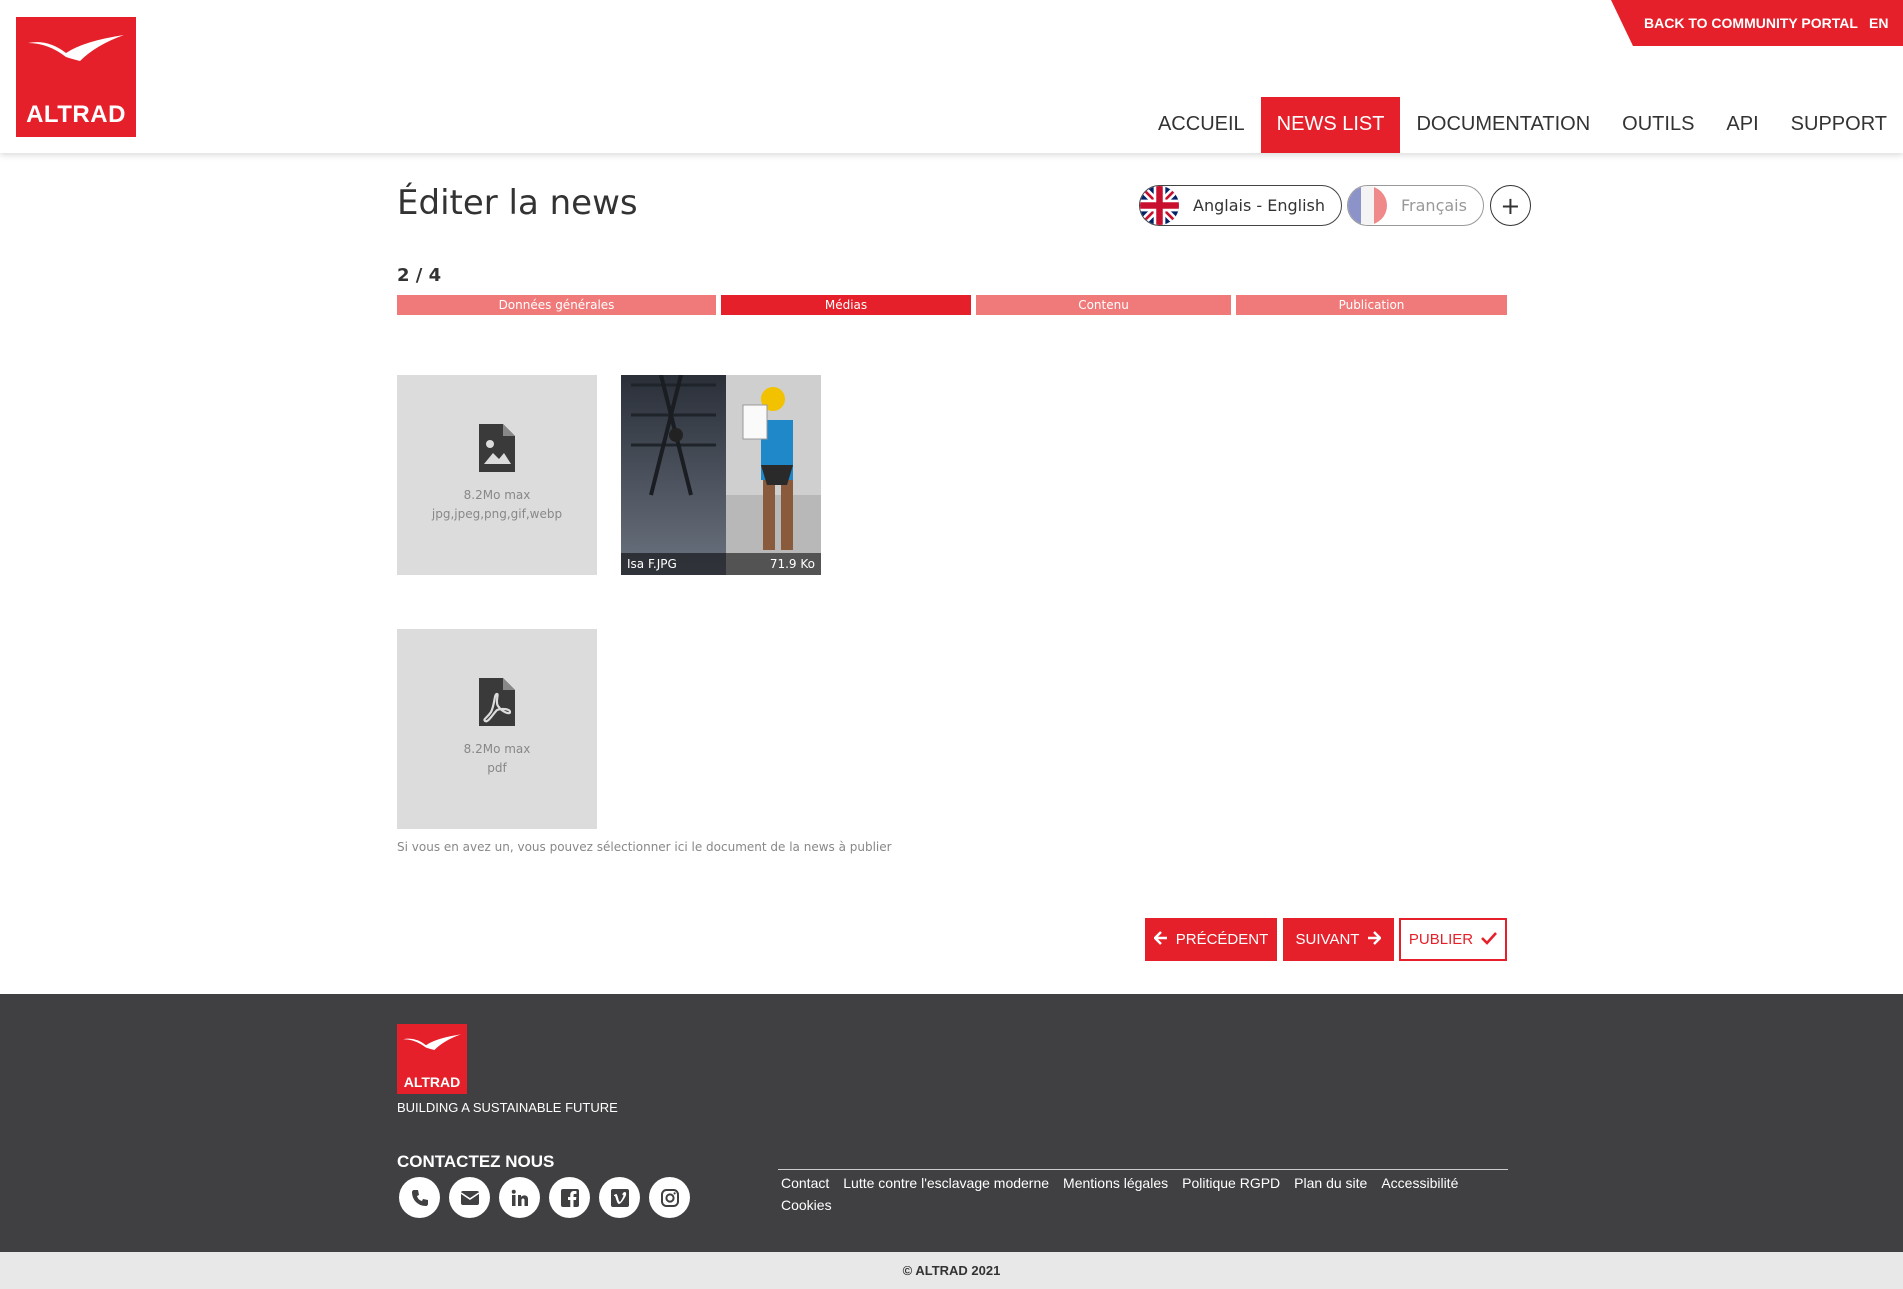  What do you see at coordinates (806, 1205) in the screenshot?
I see `footer-link-cookies: Cookies` at bounding box center [806, 1205].